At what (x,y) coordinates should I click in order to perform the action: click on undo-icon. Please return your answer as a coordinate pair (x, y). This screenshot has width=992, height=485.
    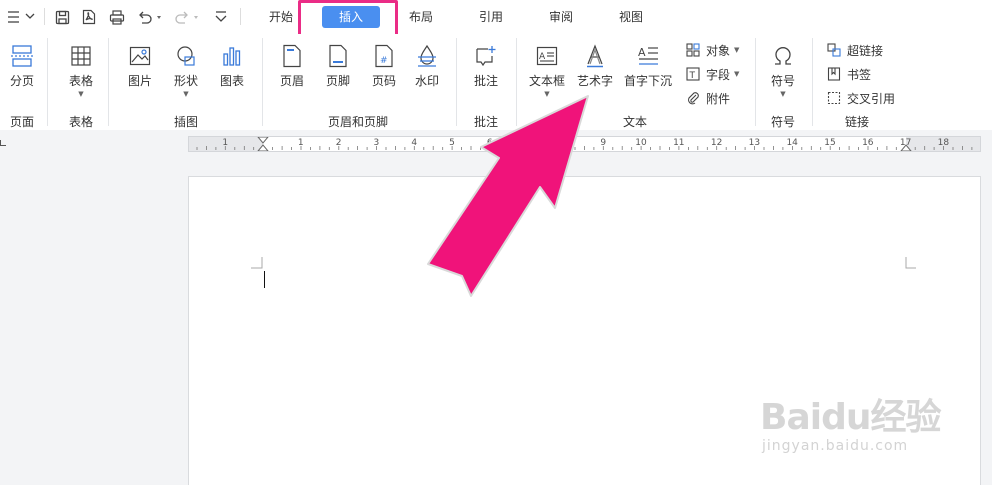
    Looking at the image, I should click on (150, 17).